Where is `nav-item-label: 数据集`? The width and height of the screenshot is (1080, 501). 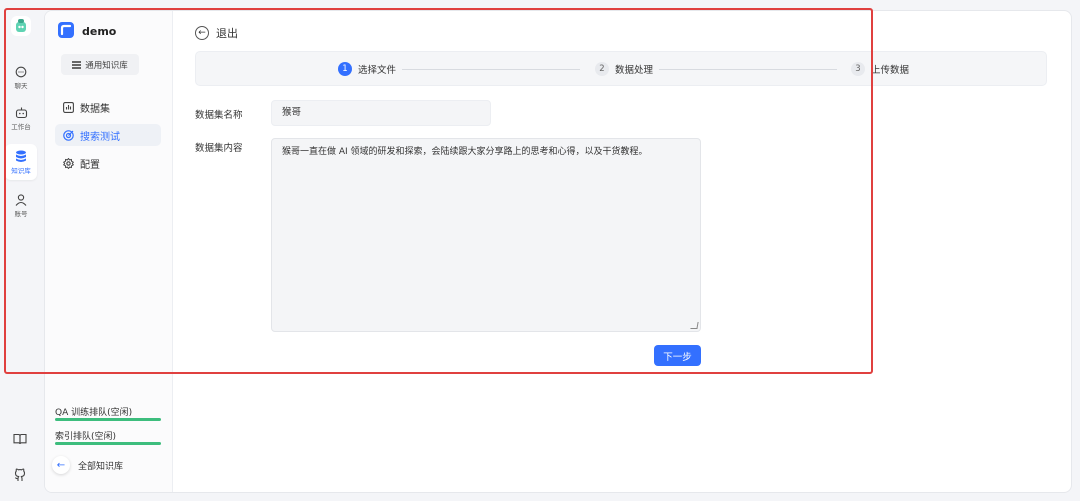
nav-item-label: 数据集 is located at coordinates (95, 109).